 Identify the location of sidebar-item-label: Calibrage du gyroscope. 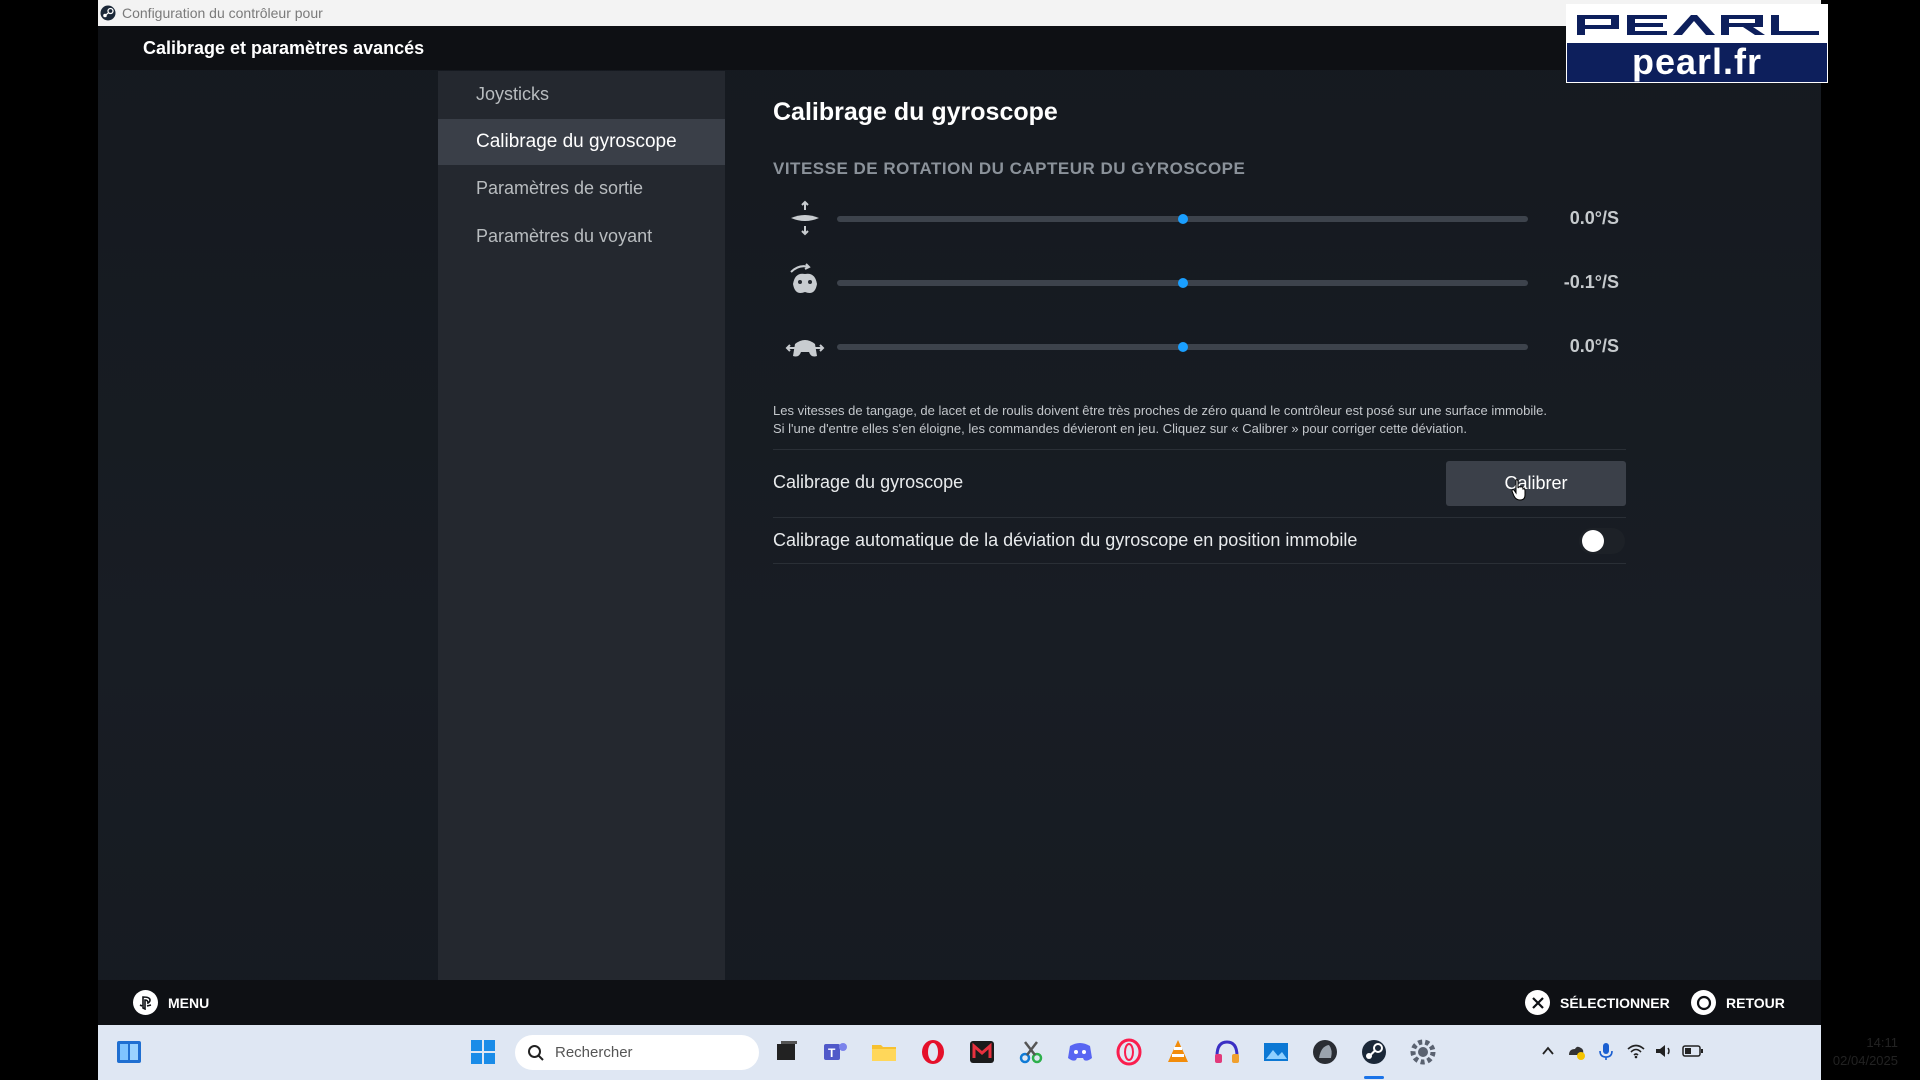
(576, 141).